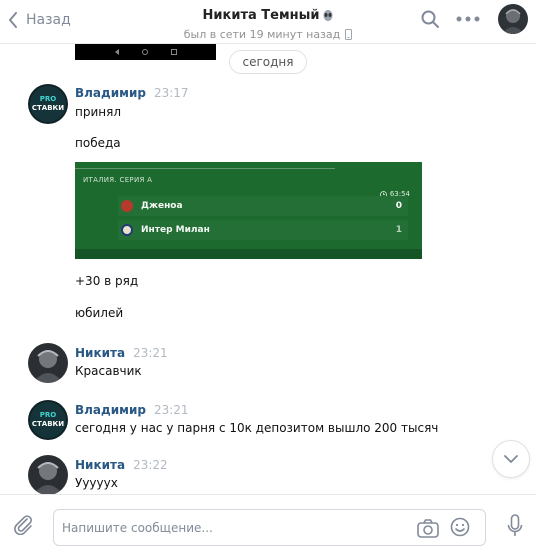 Image resolution: width=536 pixels, height=550 pixels. I want to click on circle-home-icon, so click(144, 52).